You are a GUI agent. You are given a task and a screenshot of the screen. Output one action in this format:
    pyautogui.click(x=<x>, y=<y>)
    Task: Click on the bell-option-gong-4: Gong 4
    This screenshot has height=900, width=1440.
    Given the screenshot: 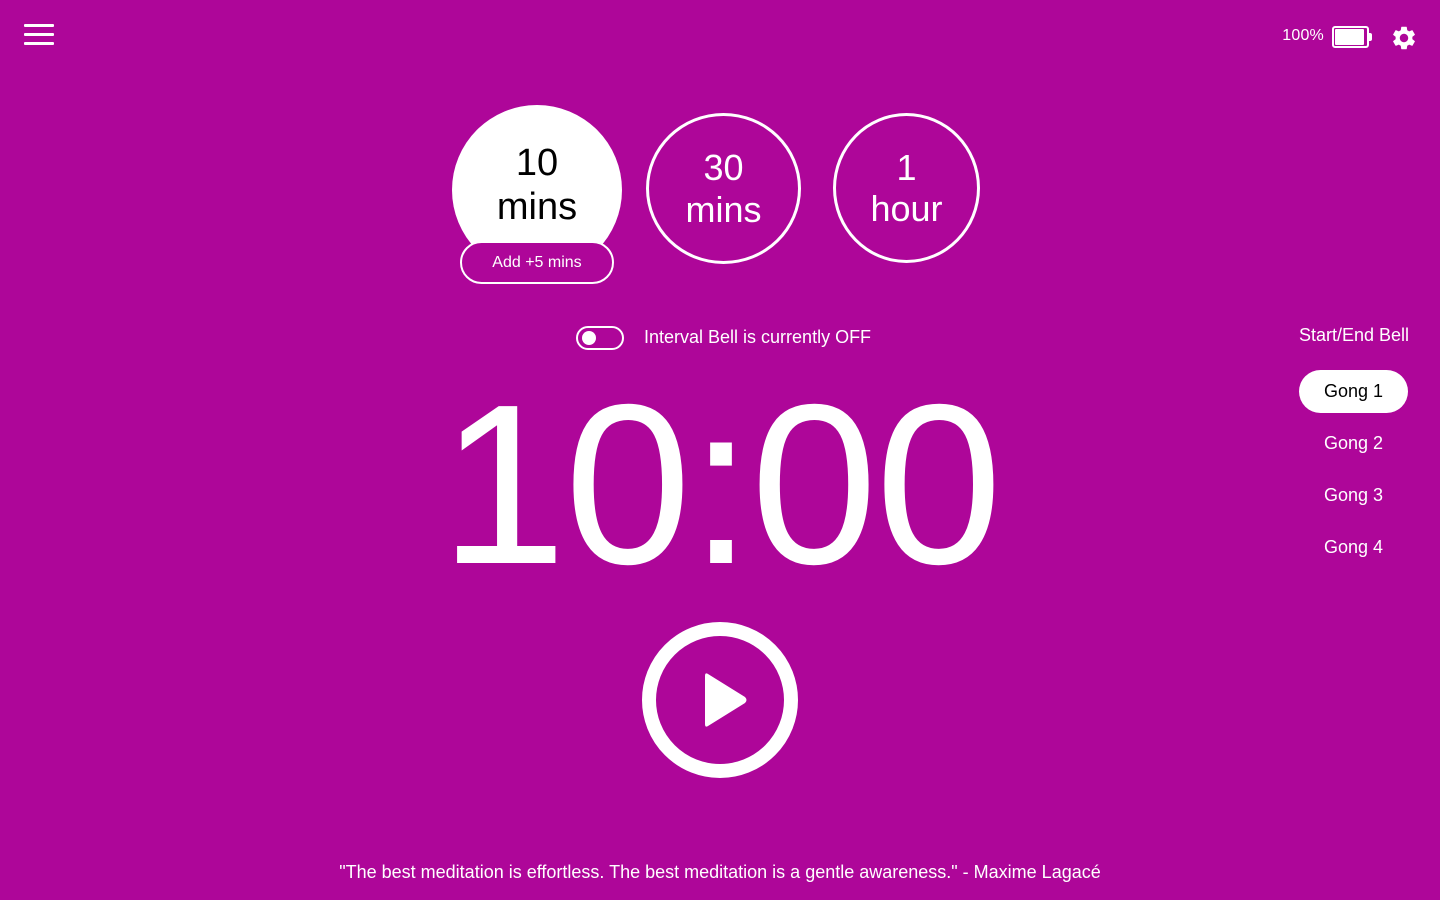 What is the action you would take?
    pyautogui.click(x=1353, y=547)
    